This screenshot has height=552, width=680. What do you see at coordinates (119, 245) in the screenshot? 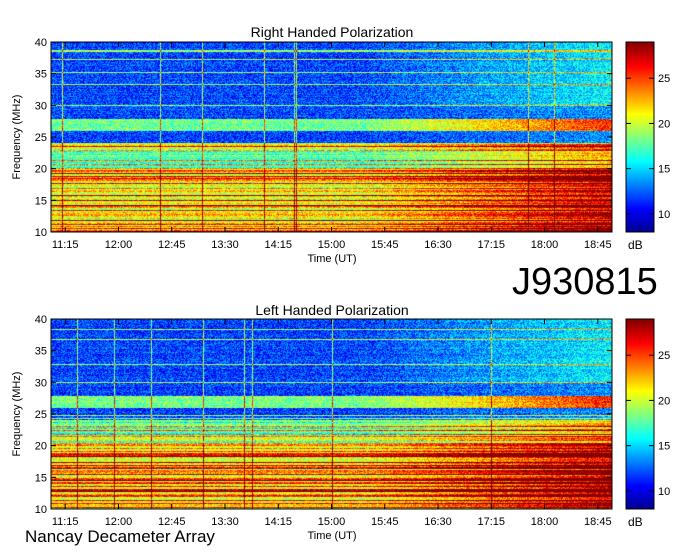
I see `x-tick-label: 12:00` at bounding box center [119, 245].